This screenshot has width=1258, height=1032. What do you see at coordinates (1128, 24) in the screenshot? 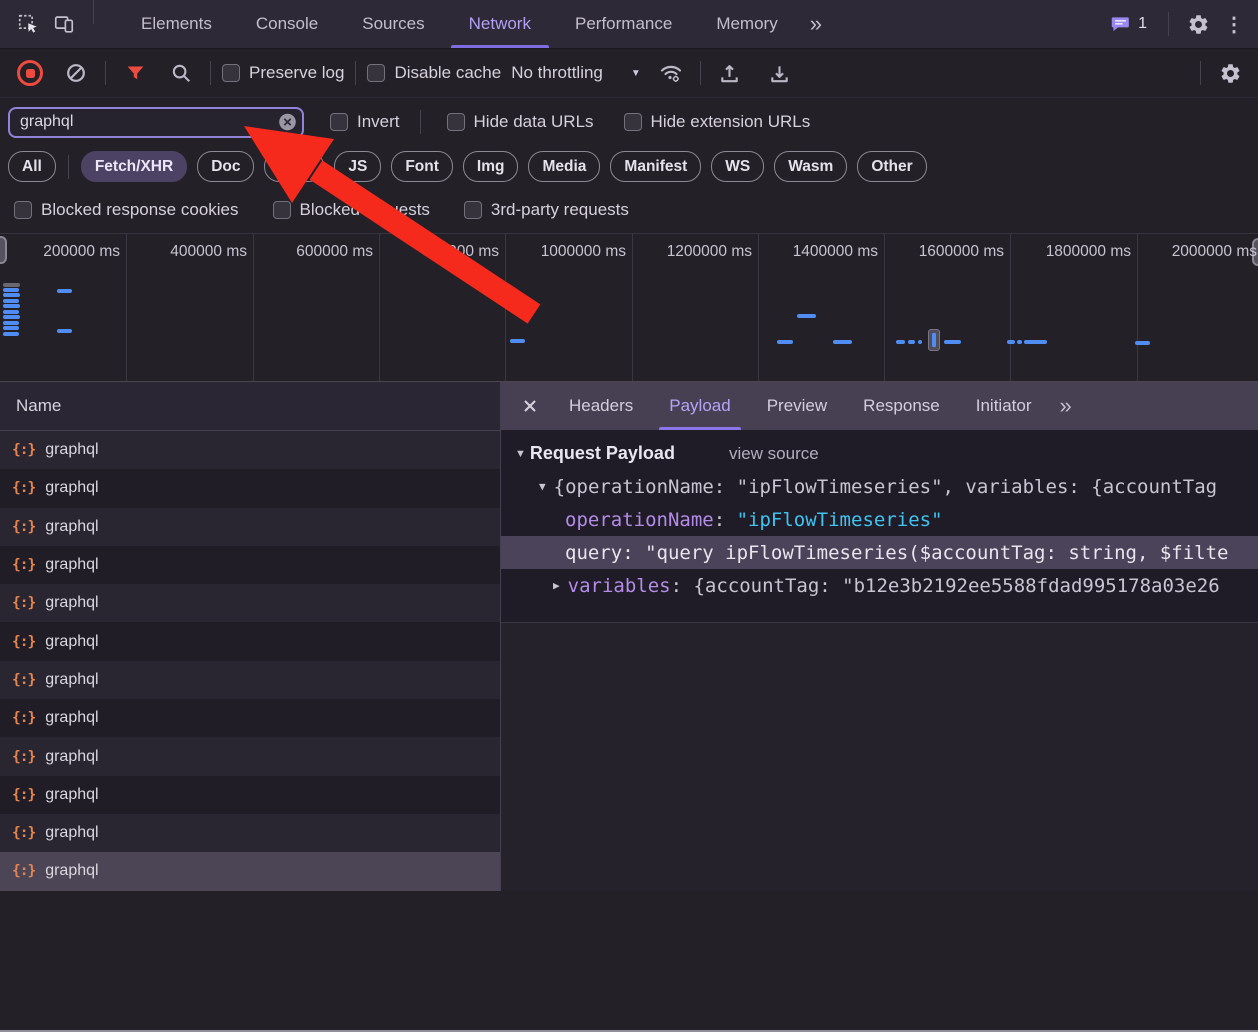
I see `issues-indicator: 1` at bounding box center [1128, 24].